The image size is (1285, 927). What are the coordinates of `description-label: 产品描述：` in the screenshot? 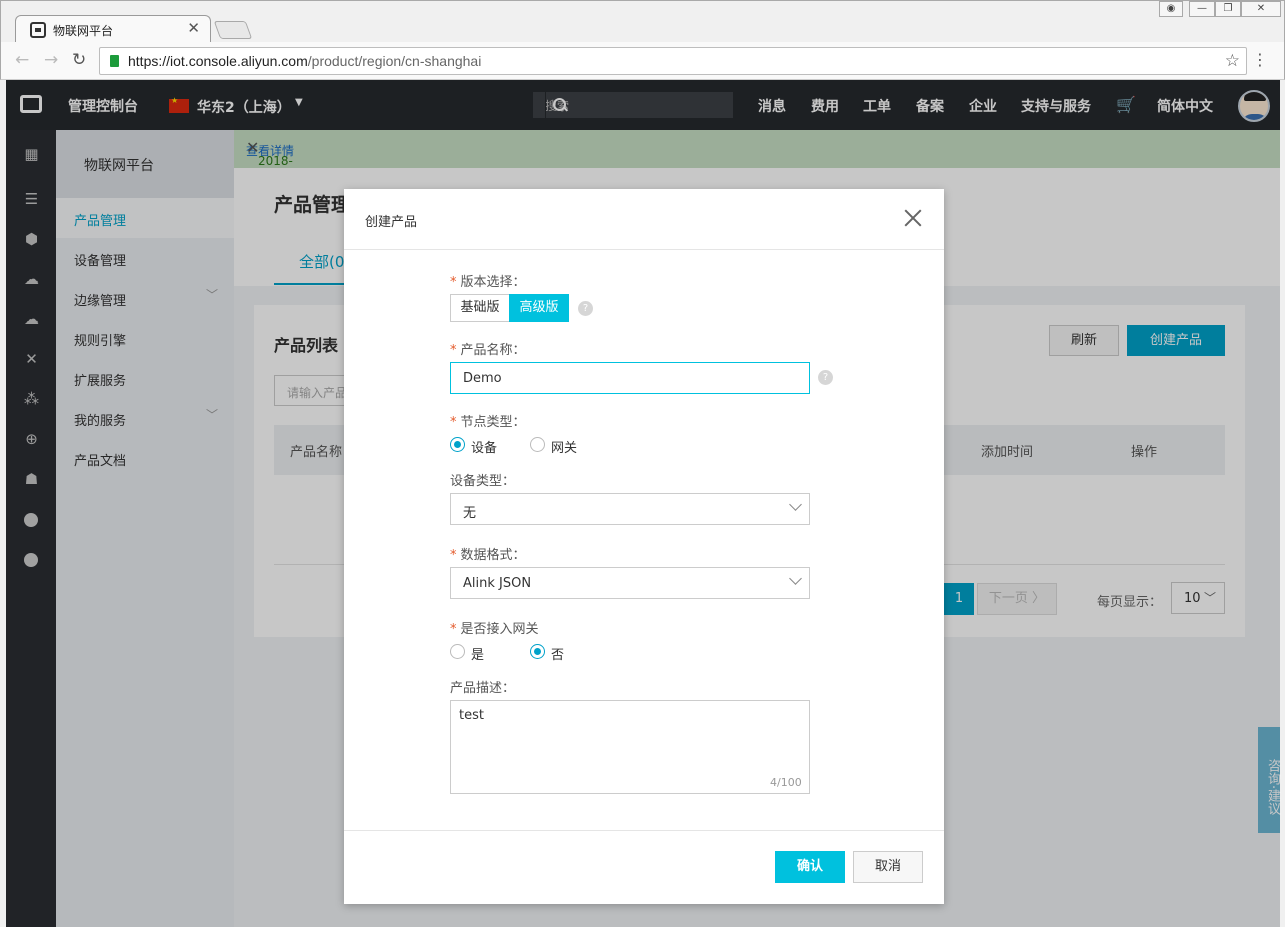 It's located at (483, 688).